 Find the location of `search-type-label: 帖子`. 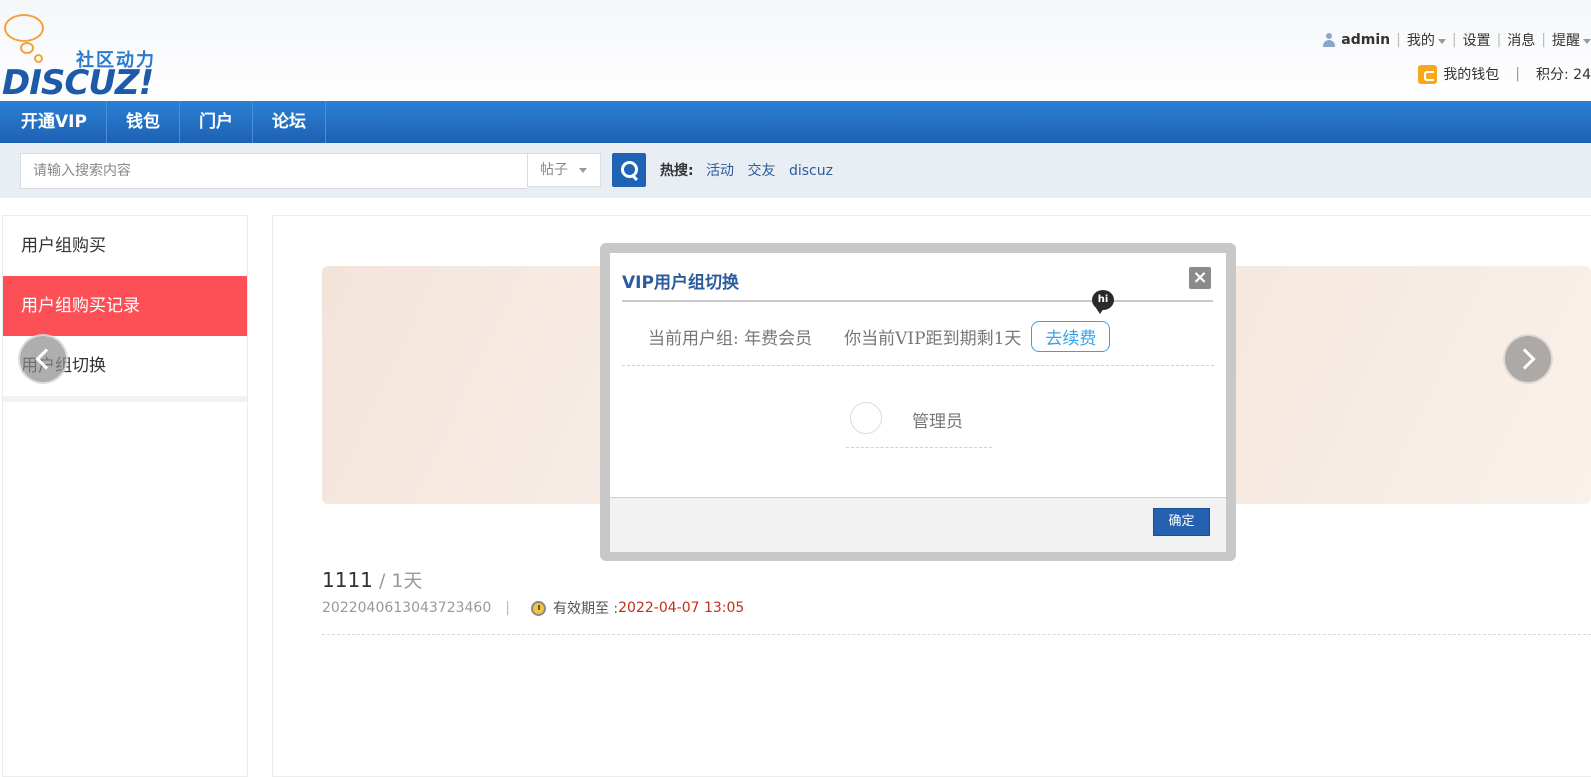

search-type-label: 帖子 is located at coordinates (554, 170).